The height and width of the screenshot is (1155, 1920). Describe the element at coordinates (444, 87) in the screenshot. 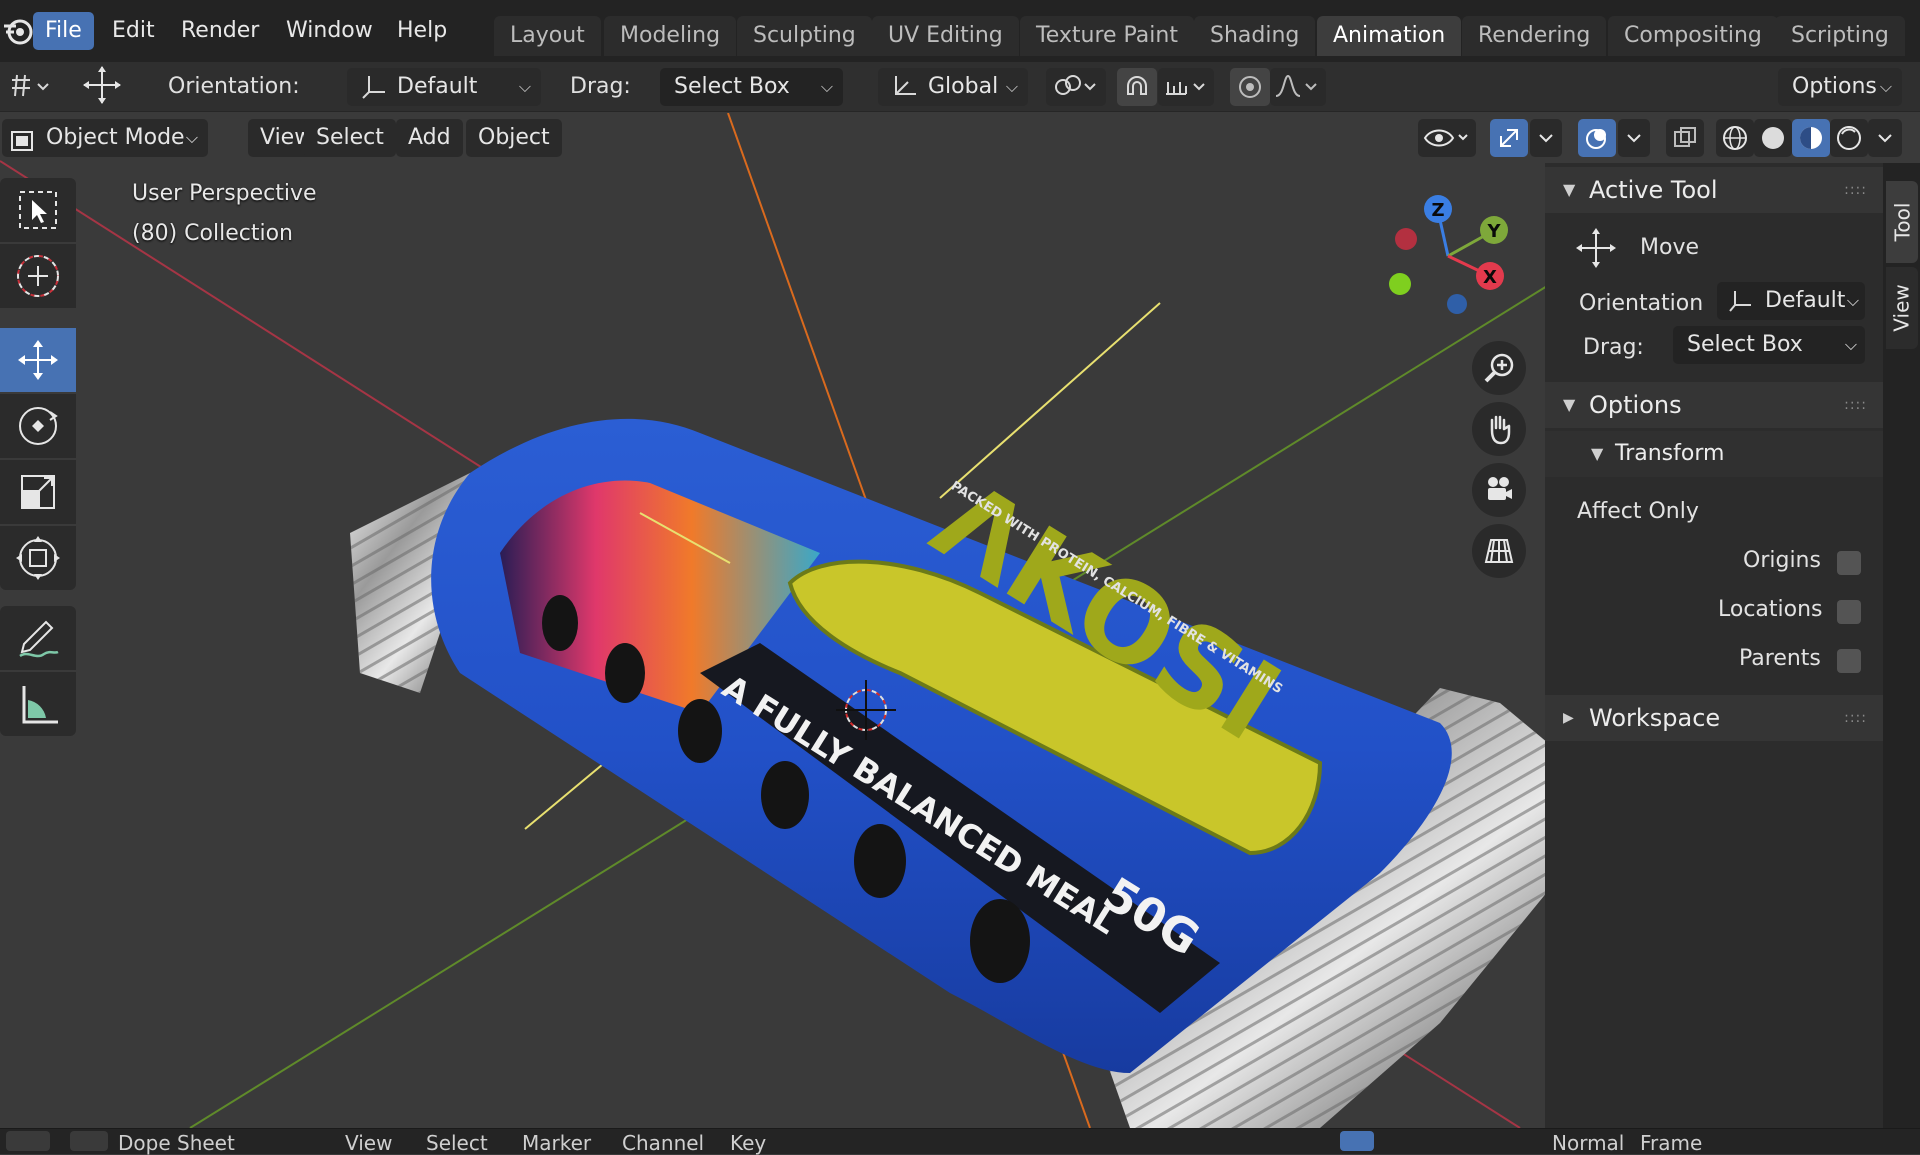

I see `orientation-dropdown: Default ⌵` at that location.